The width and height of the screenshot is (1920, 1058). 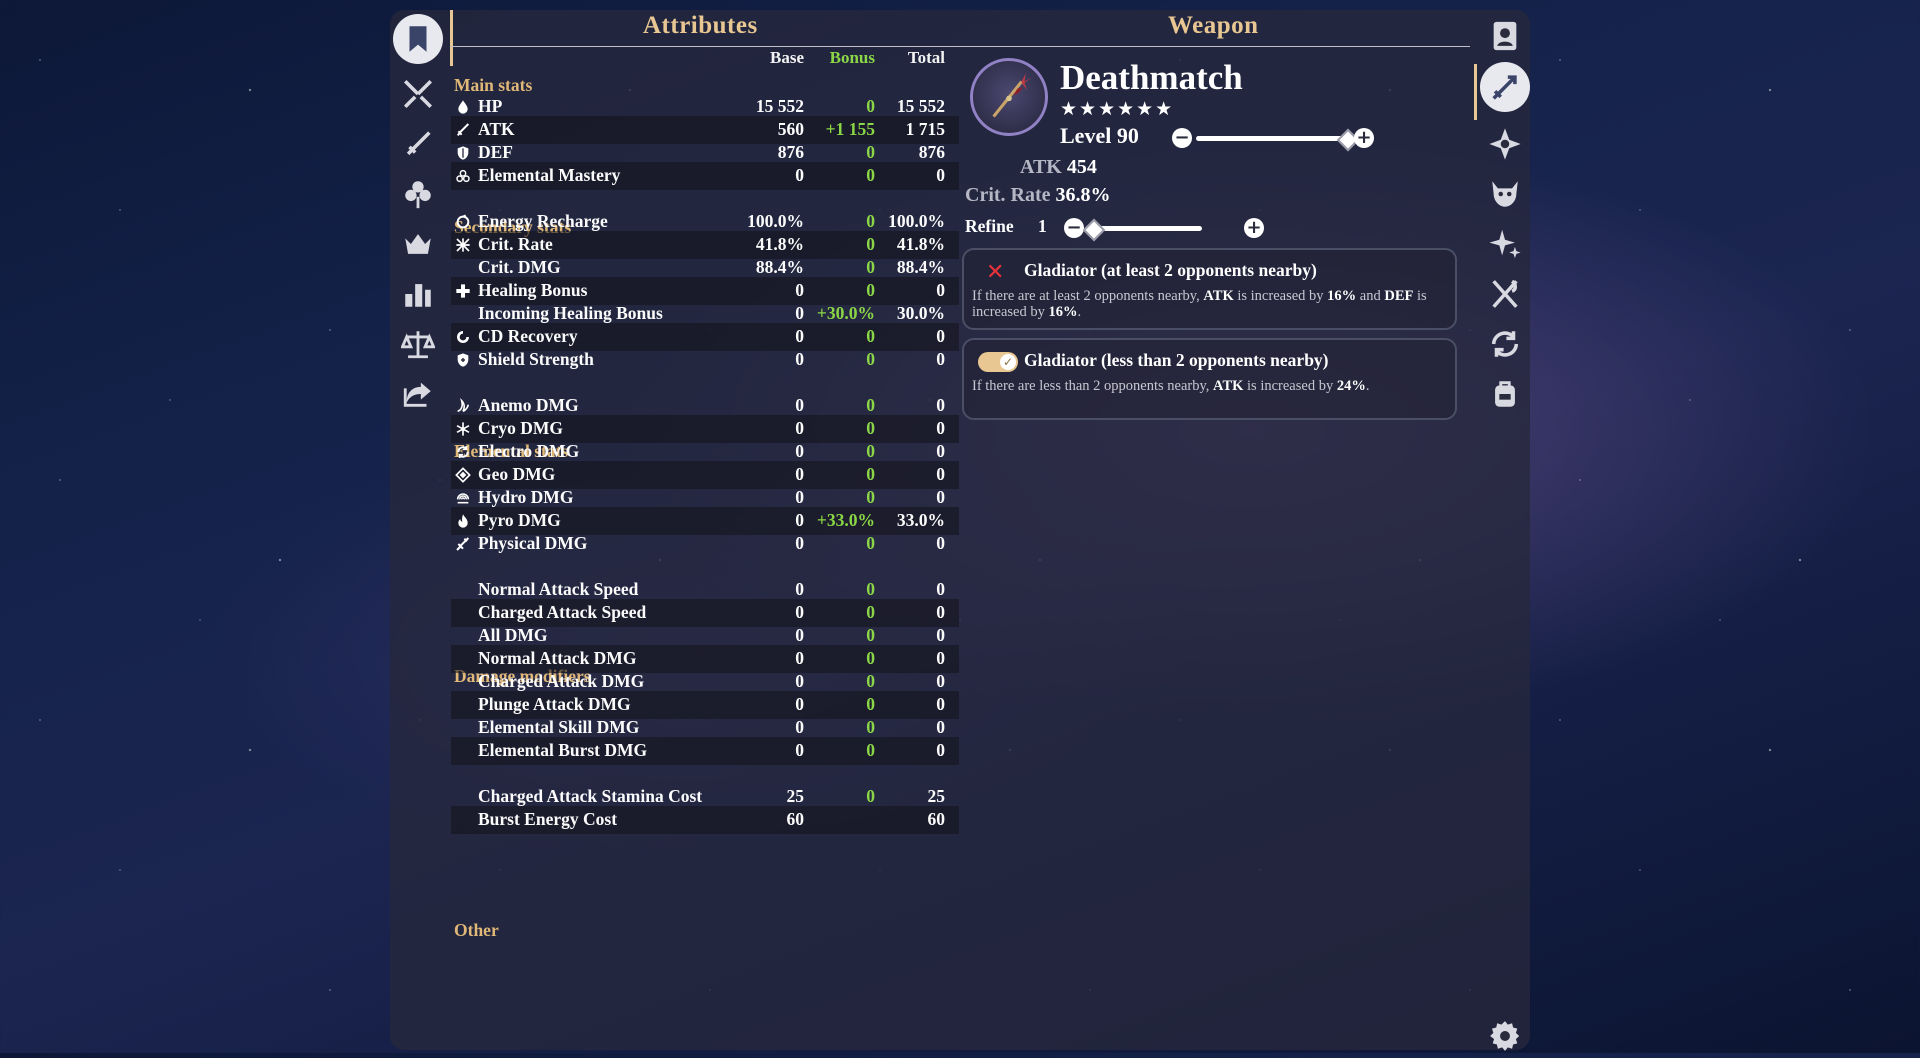 I want to click on stat-name: CD Recovery, so click(x=528, y=336).